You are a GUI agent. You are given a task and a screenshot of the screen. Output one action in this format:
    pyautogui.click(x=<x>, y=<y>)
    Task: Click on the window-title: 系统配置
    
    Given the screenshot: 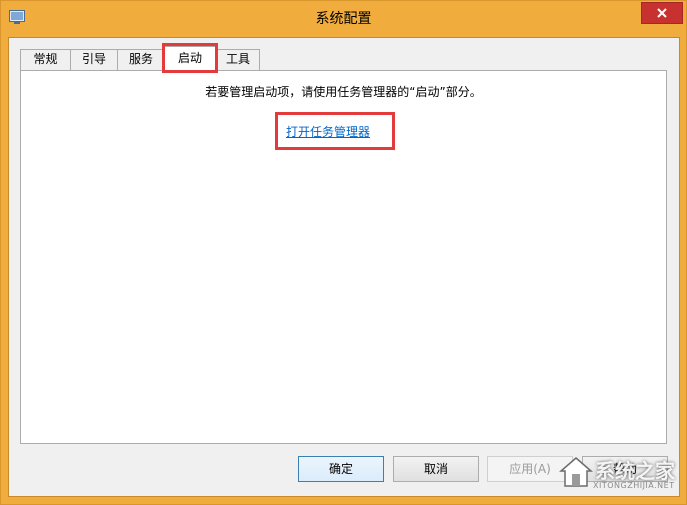 What is the action you would take?
    pyautogui.click(x=343, y=19)
    